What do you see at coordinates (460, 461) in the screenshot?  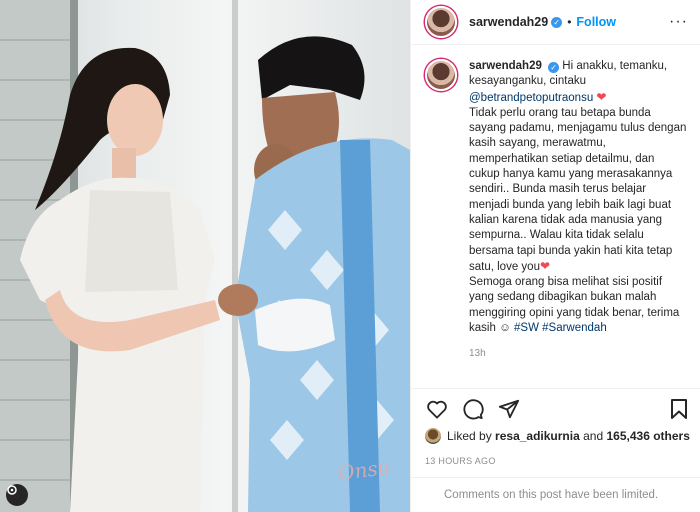 I see `post-timestamp: 13 HOURS AGO` at bounding box center [460, 461].